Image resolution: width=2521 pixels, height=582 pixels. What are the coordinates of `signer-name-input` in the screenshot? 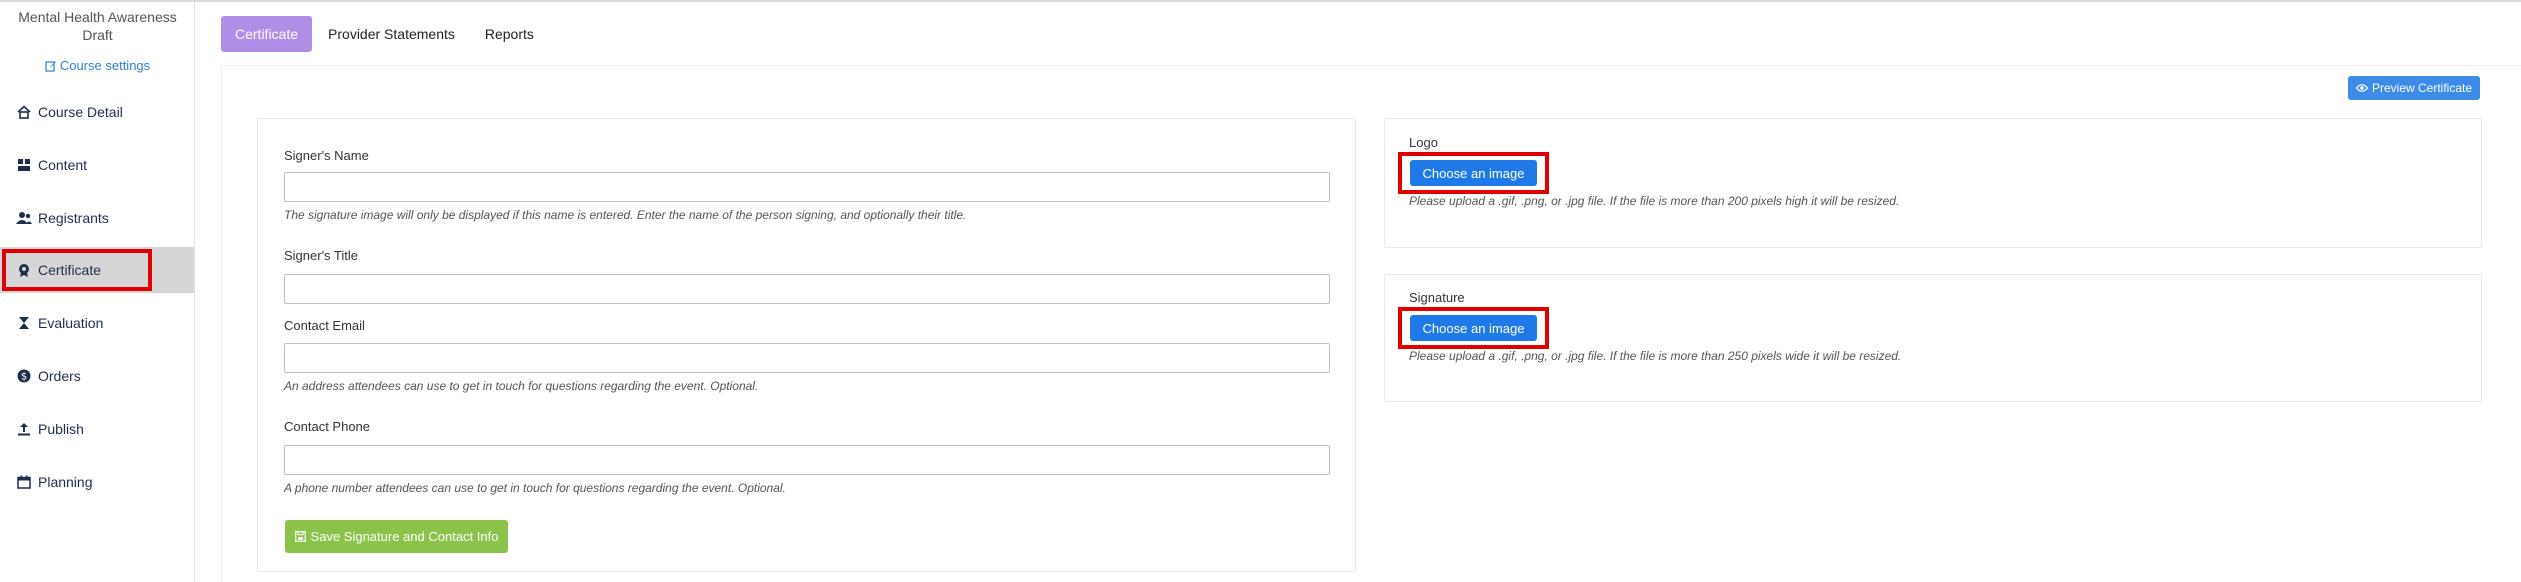 It's located at (807, 187).